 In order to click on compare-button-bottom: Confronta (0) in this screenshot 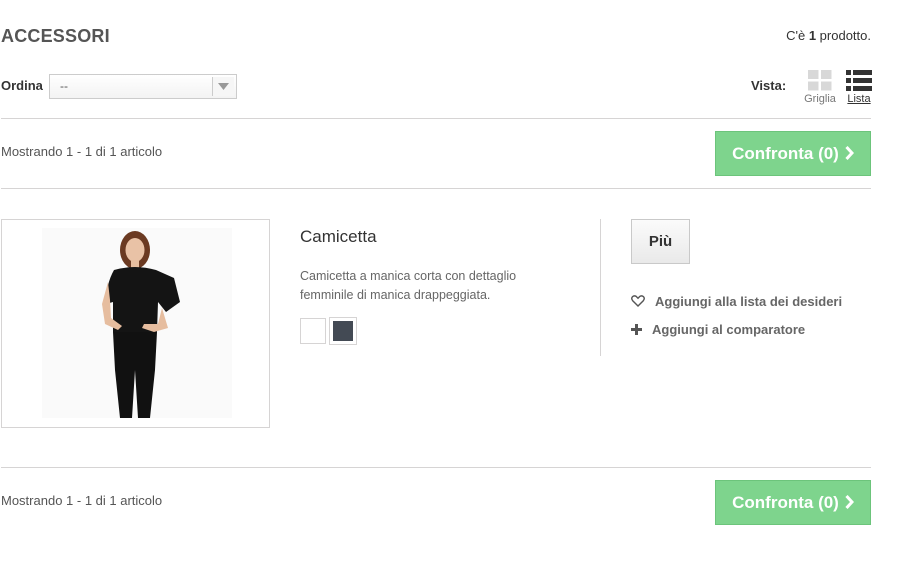, I will do `click(793, 502)`.